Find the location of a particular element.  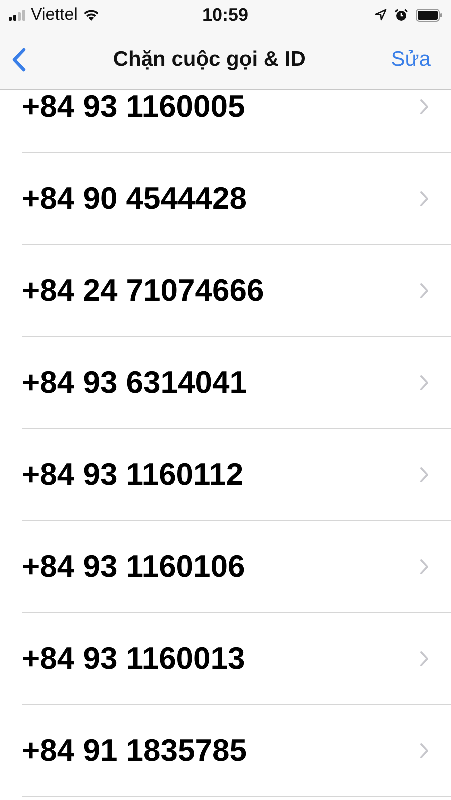

alarm-clock-icon is located at coordinates (401, 15).